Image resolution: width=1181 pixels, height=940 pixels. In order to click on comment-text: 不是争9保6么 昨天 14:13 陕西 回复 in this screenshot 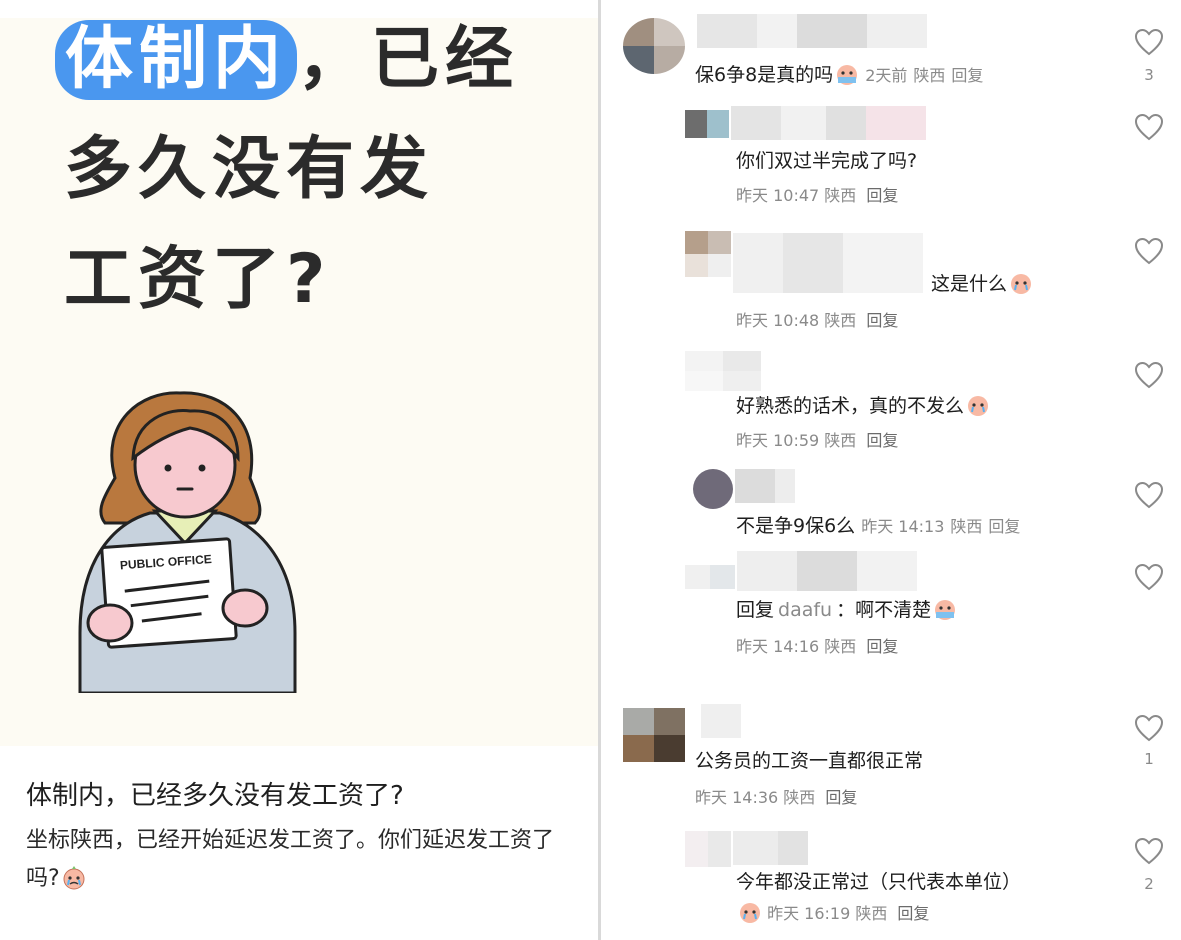, I will do `click(878, 524)`.